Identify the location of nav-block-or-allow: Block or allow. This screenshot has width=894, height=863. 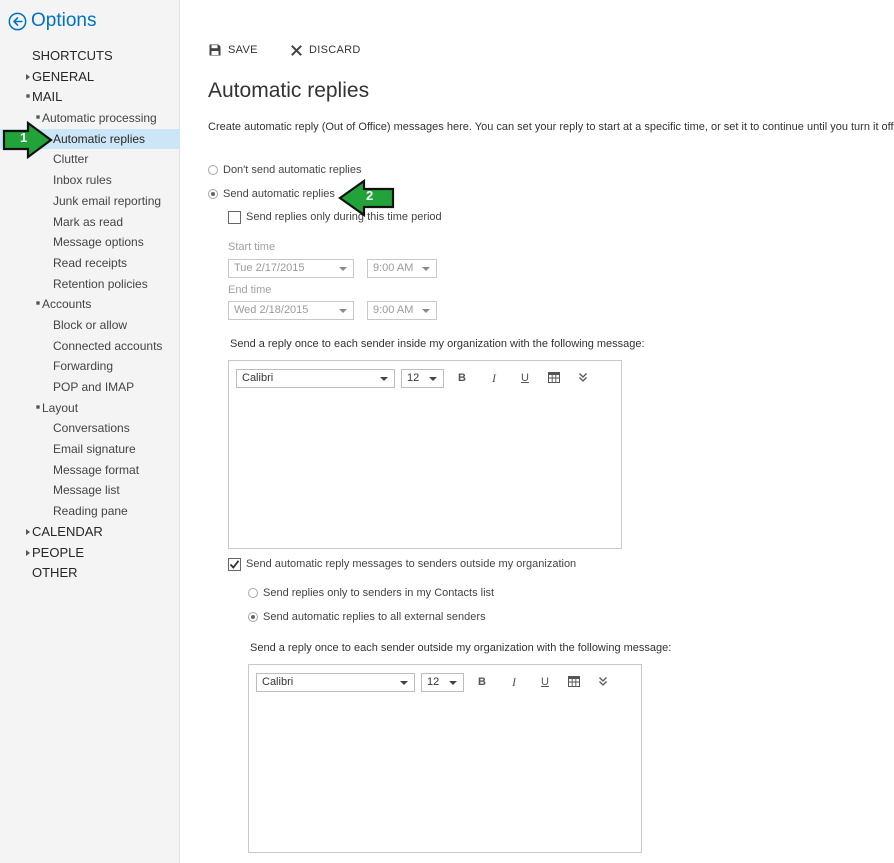
(90, 325).